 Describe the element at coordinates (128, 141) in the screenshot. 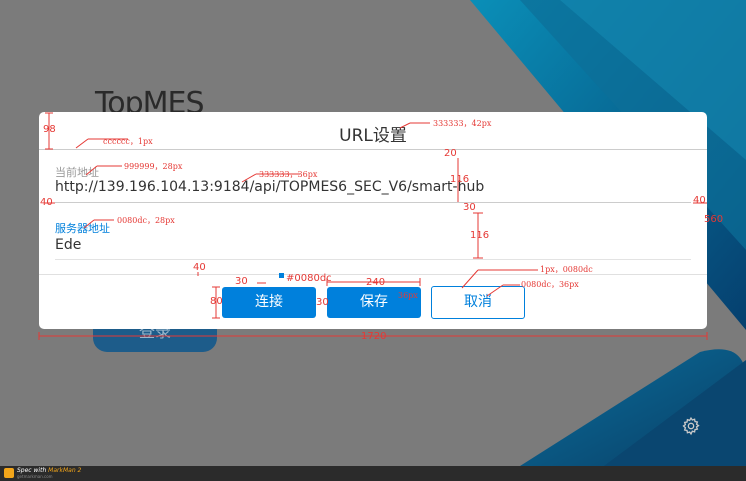

I see `annotation-divider: cccccc，1px` at that location.